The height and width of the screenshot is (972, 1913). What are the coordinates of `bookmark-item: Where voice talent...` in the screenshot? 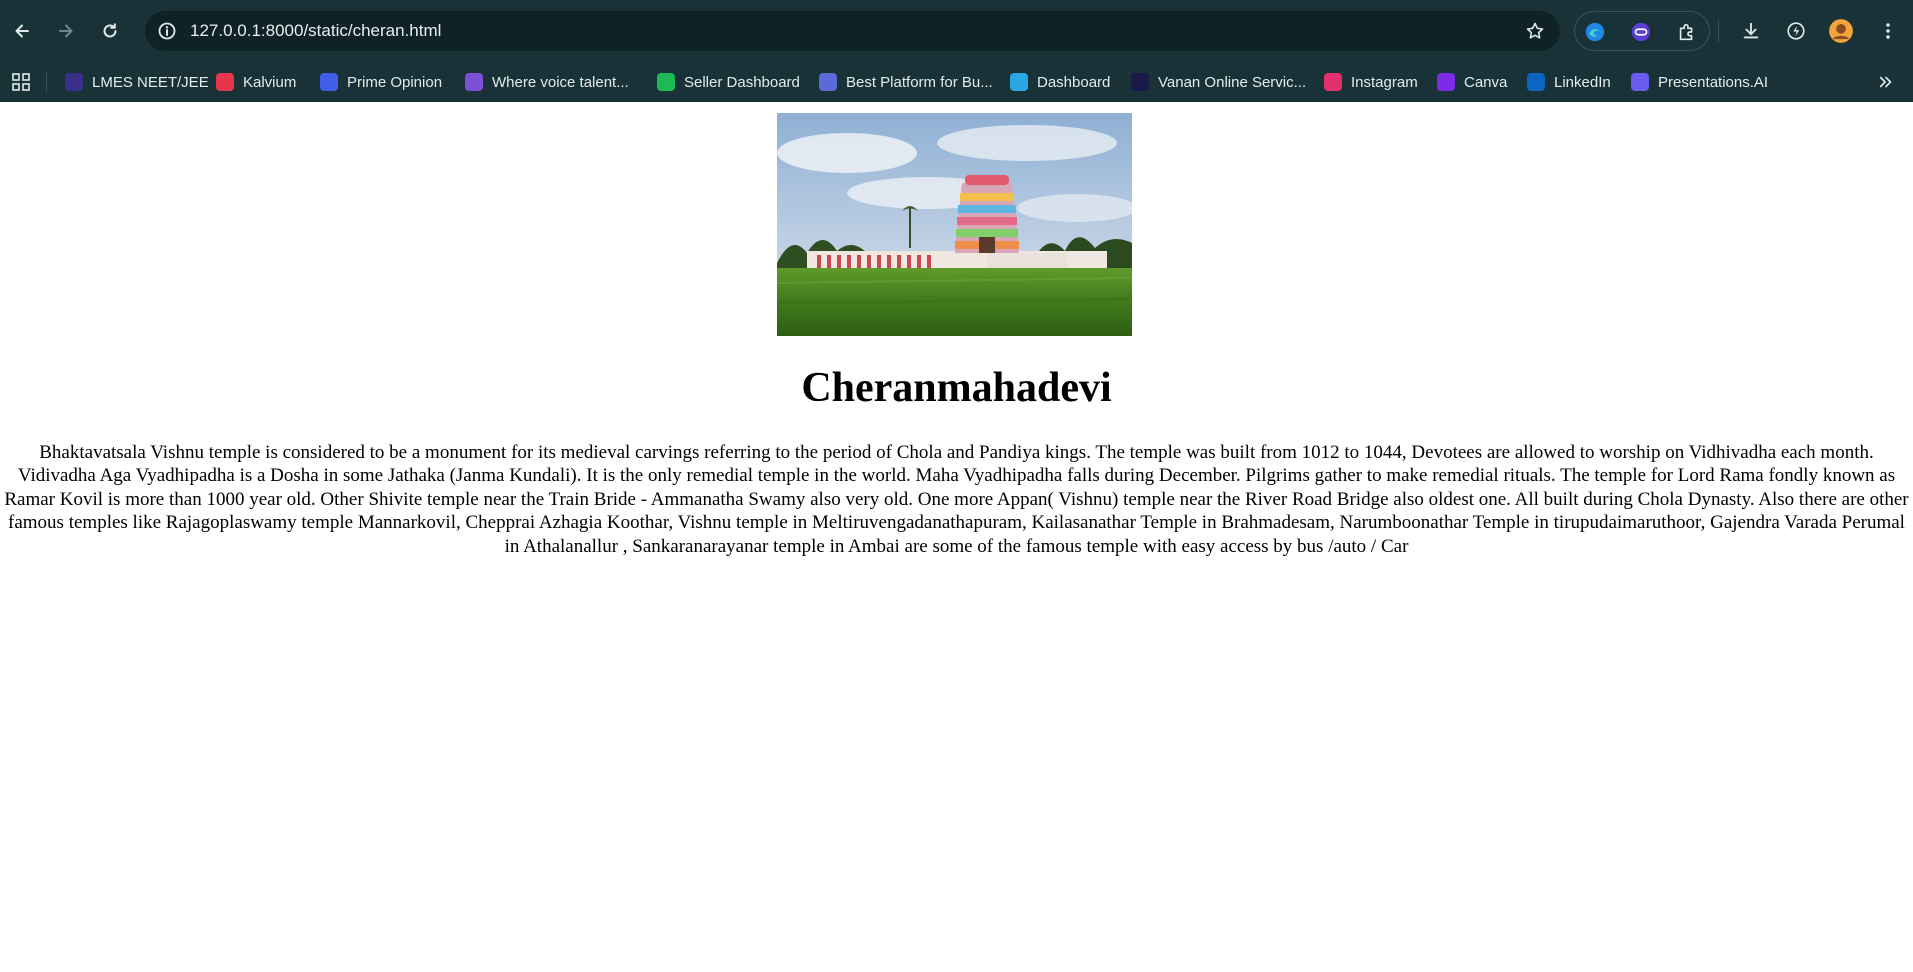 It's located at (547, 82).